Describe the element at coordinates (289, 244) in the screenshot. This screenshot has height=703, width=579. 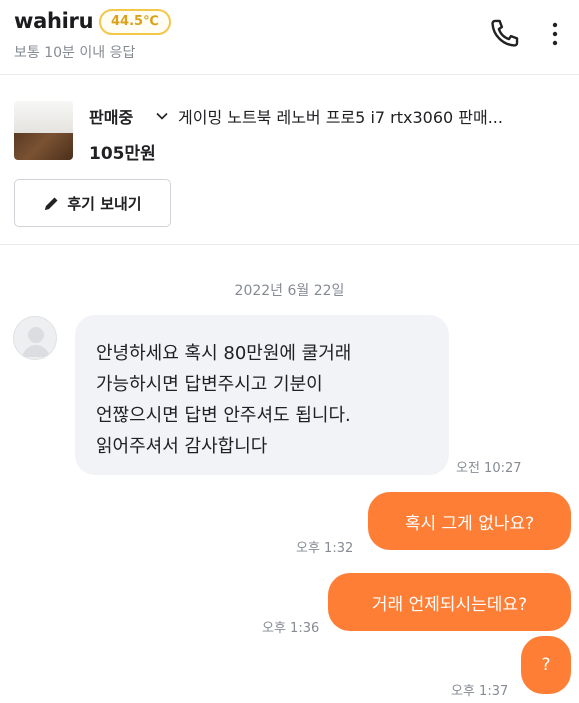
I see `product-divider` at that location.